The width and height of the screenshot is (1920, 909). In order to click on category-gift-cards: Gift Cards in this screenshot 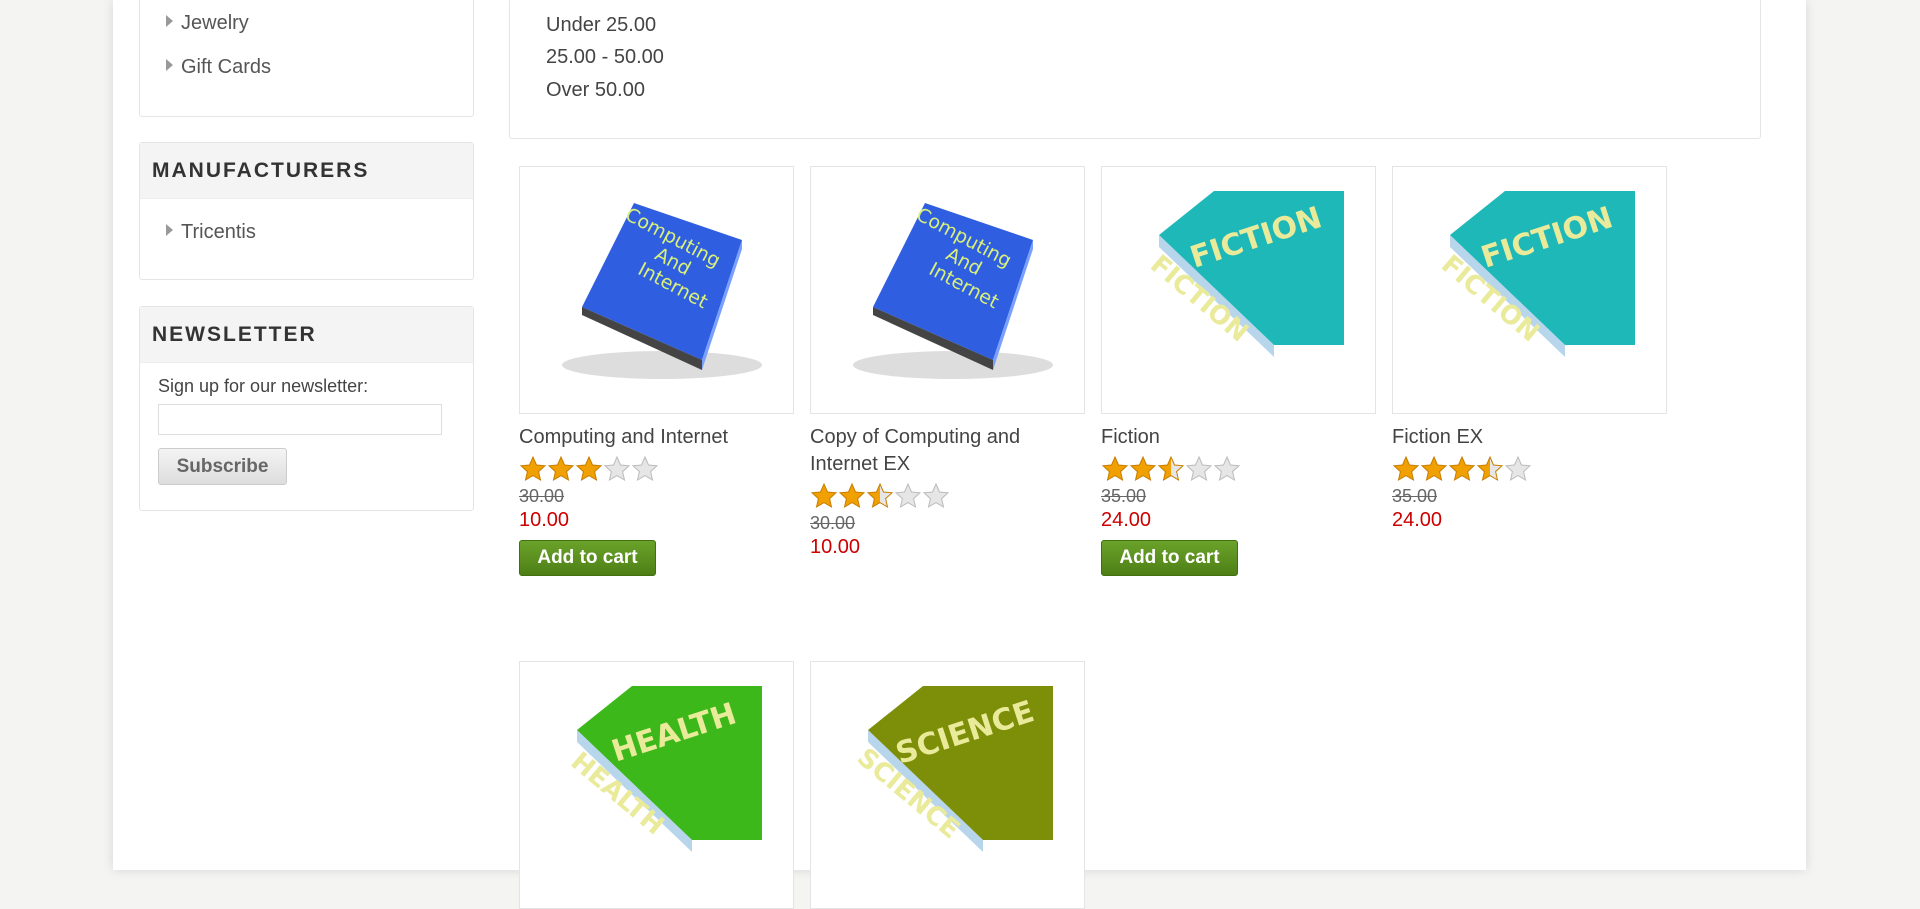, I will do `click(218, 67)`.